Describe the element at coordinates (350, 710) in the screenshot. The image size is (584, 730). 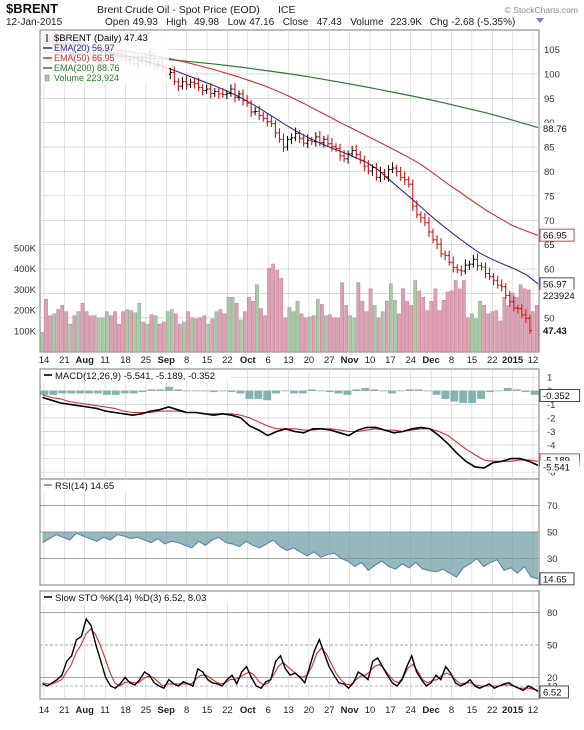
I see `x-tick-bottom-15: Nov` at that location.